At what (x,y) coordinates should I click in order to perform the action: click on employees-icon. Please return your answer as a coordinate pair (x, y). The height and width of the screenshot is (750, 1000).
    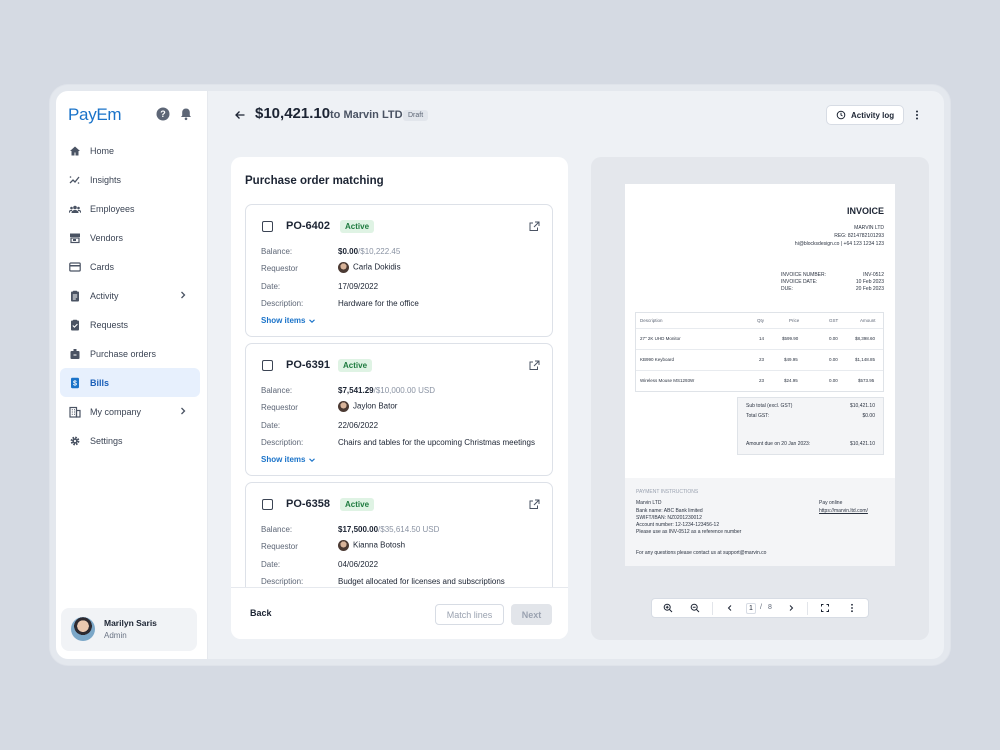
    Looking at the image, I should click on (75, 209).